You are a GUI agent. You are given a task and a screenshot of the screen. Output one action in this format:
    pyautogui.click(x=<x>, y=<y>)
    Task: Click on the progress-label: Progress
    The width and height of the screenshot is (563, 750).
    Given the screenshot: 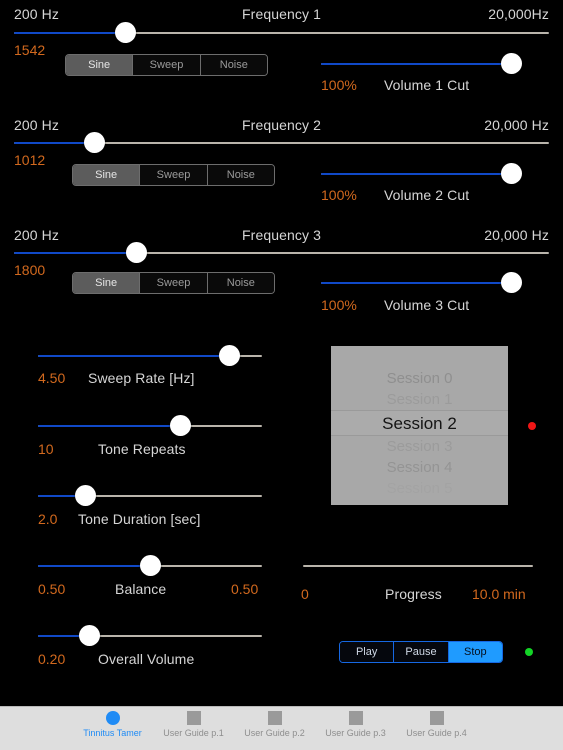 What is the action you would take?
    pyautogui.click(x=413, y=594)
    